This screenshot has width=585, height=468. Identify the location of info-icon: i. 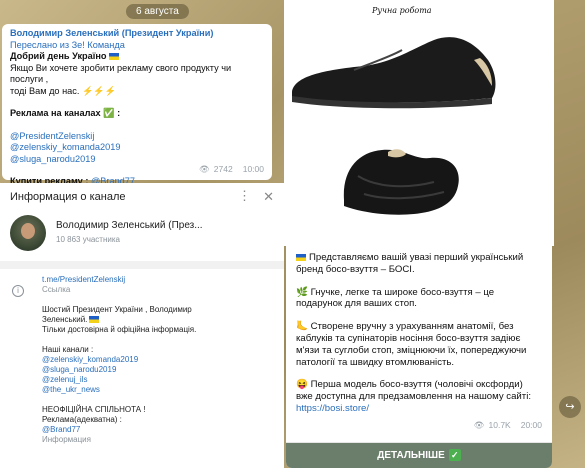
(18, 291).